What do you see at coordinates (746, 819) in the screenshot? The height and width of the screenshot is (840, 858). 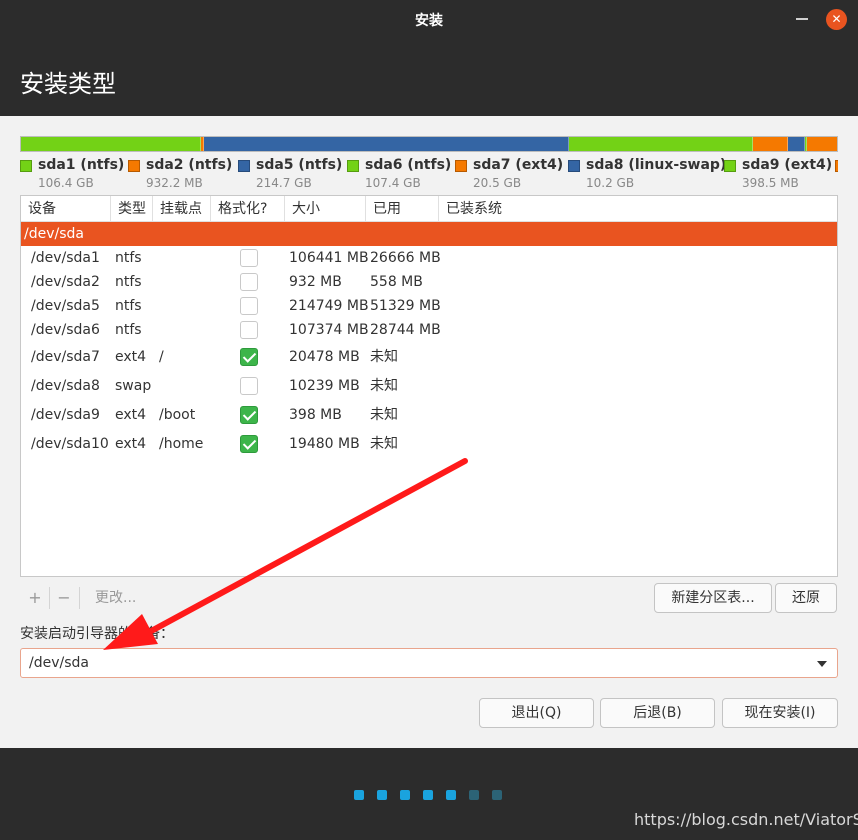 I see `watermark: https://blog.csdn.net/ViatorSun` at bounding box center [746, 819].